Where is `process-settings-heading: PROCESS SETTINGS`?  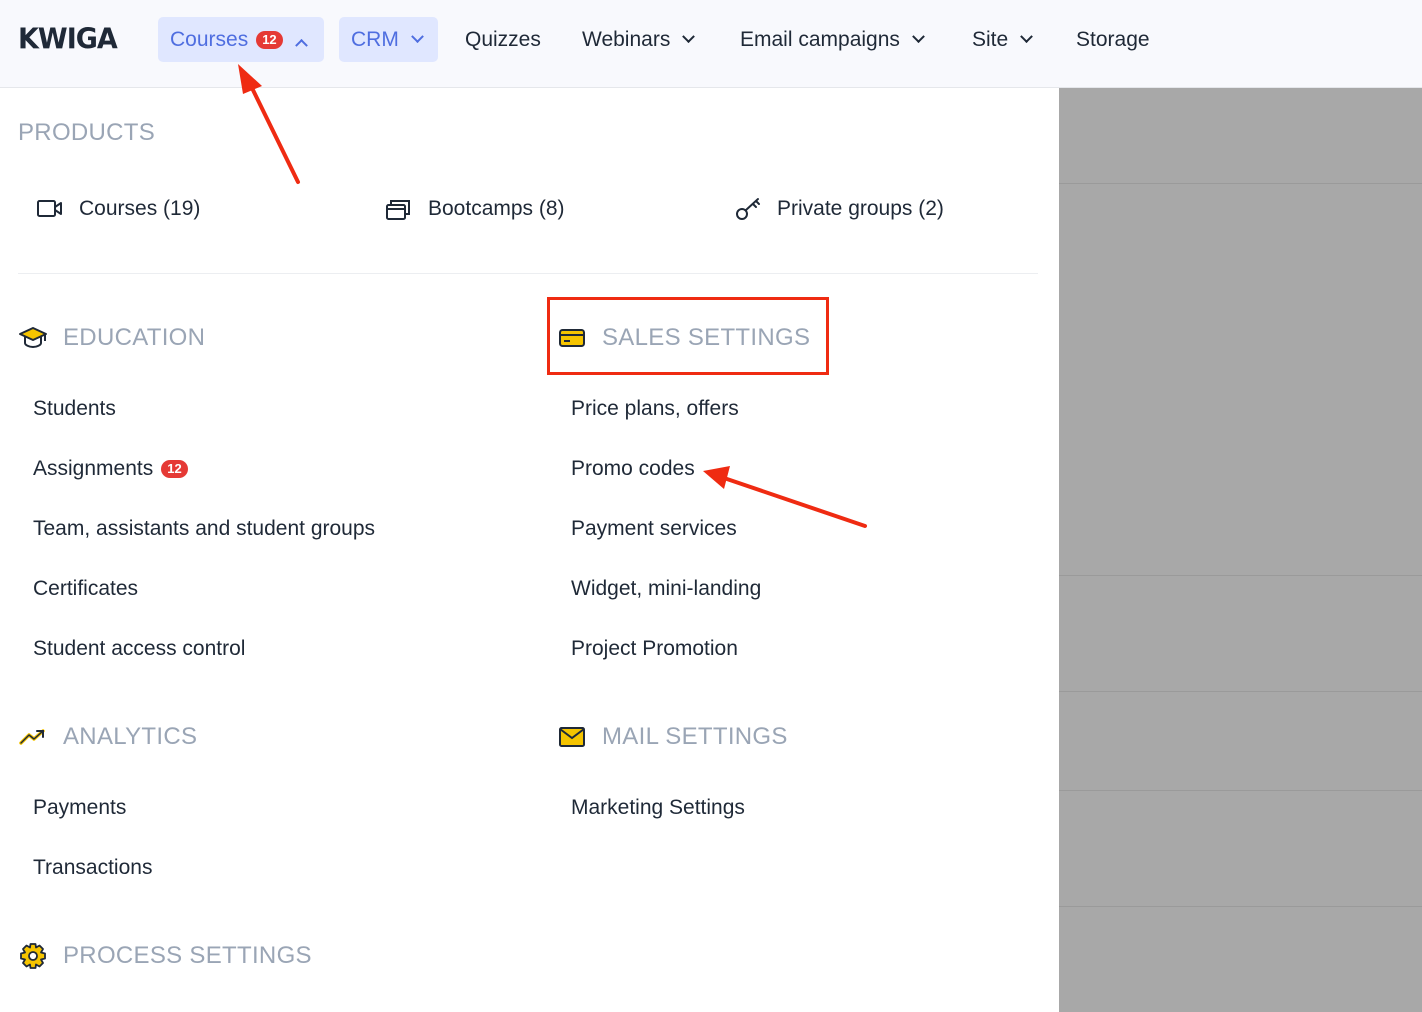
process-settings-heading: PROCESS SETTINGS is located at coordinates (165, 956).